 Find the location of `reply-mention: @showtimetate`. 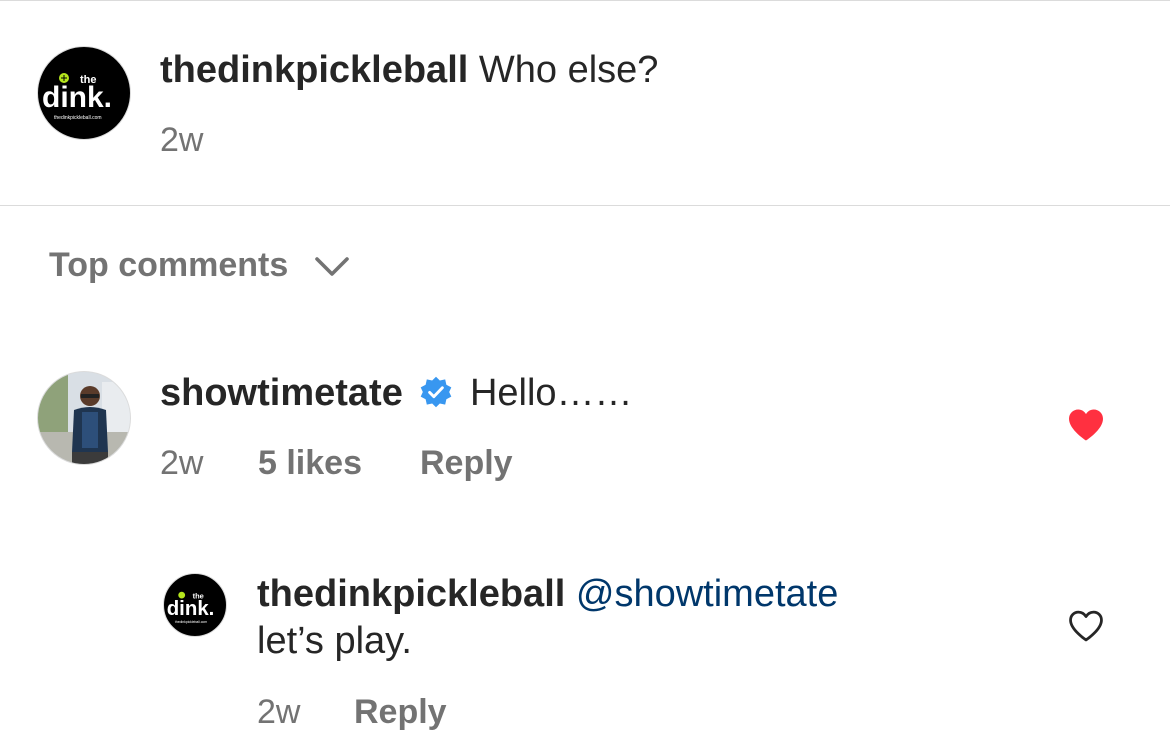

reply-mention: @showtimetate is located at coordinates (707, 594).